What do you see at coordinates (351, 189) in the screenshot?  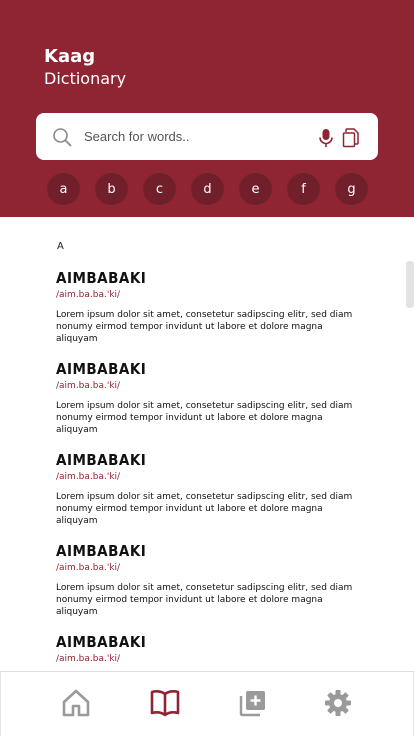 I see `letter-g-button: g` at bounding box center [351, 189].